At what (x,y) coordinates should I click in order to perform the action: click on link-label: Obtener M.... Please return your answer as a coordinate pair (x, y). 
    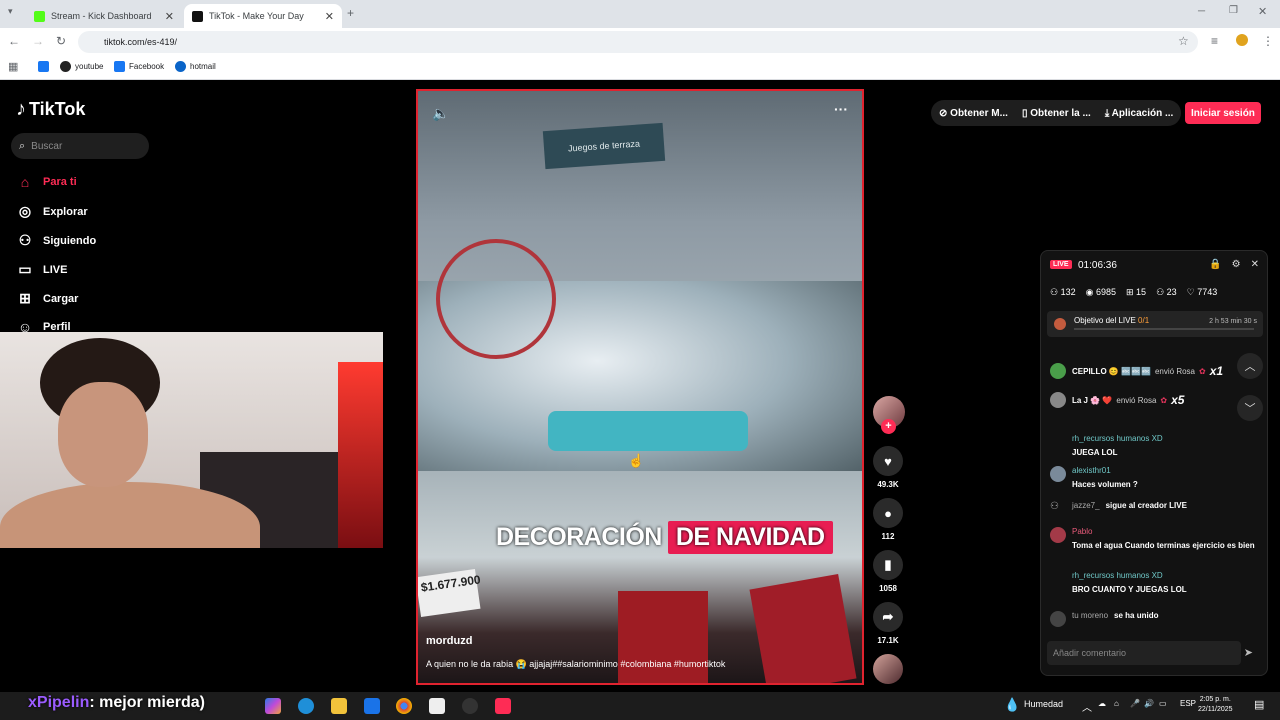
    Looking at the image, I should click on (979, 113).